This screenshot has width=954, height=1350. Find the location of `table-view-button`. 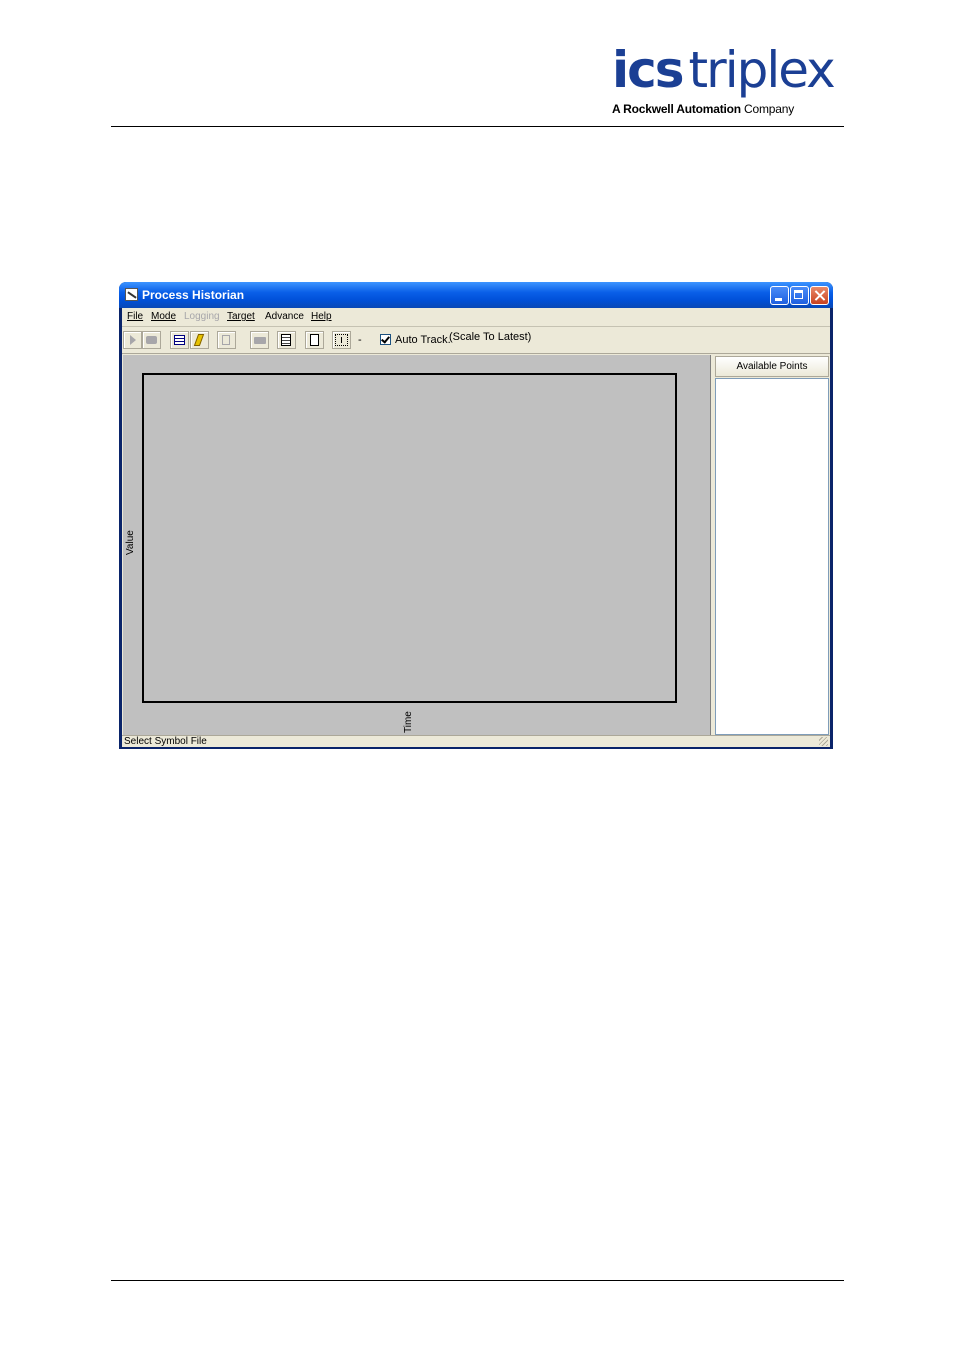

table-view-button is located at coordinates (179, 340).